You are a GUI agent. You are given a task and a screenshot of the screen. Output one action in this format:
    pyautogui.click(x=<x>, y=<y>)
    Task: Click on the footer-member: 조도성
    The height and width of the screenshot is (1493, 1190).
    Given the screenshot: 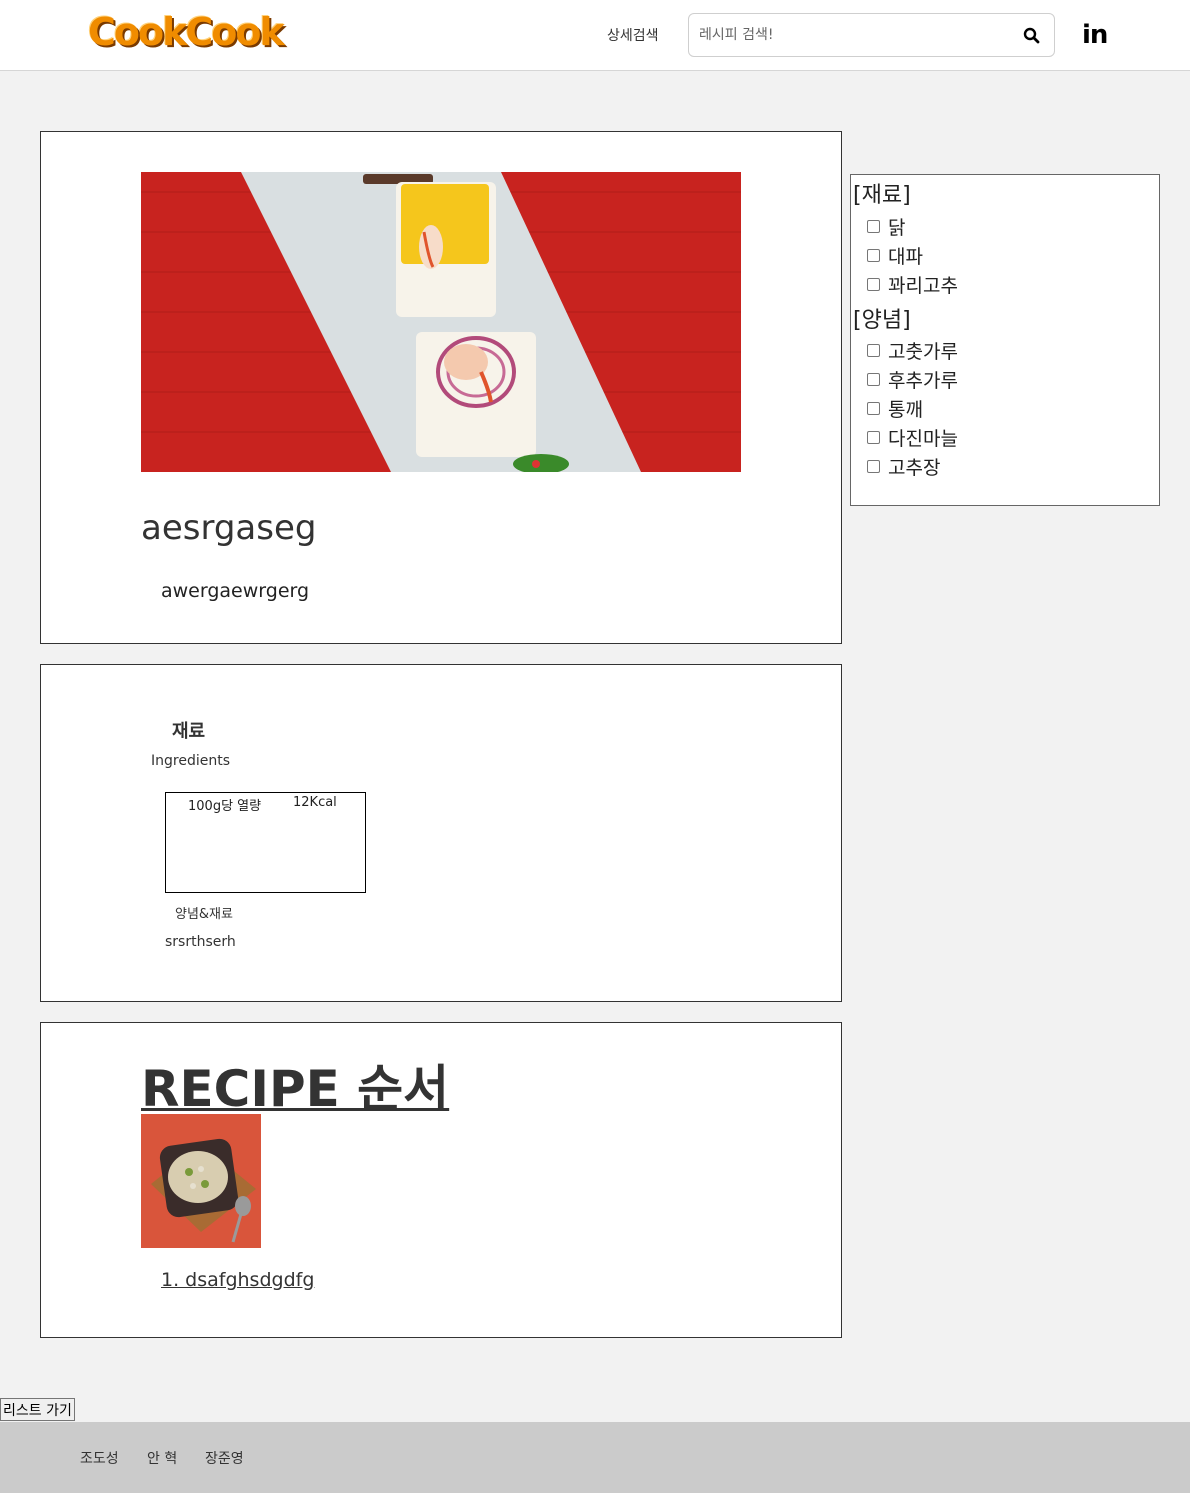 What is the action you would take?
    pyautogui.click(x=99, y=1459)
    